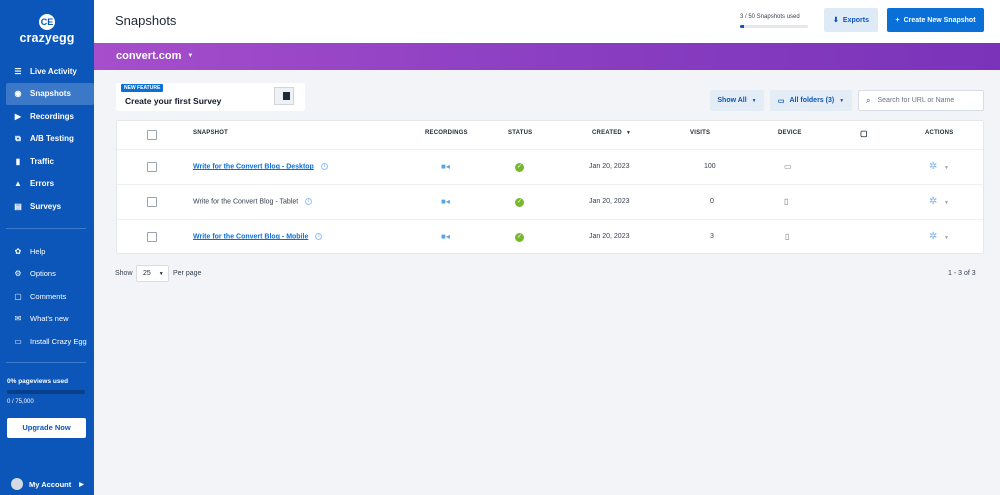 The width and height of the screenshot is (1000, 495). Describe the element at coordinates (46, 428) in the screenshot. I see `upgrade-button: Upgrade Now` at that location.